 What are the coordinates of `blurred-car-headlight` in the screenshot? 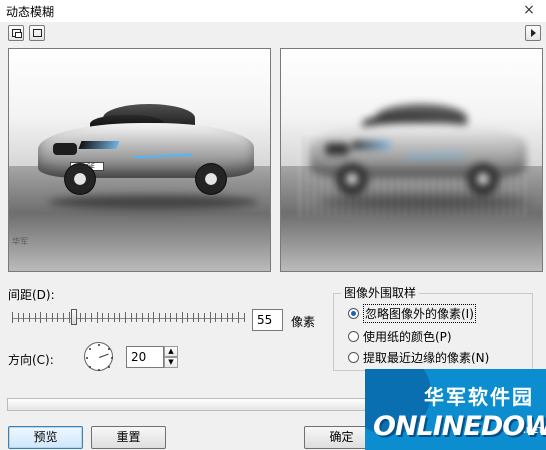 It's located at (371, 145).